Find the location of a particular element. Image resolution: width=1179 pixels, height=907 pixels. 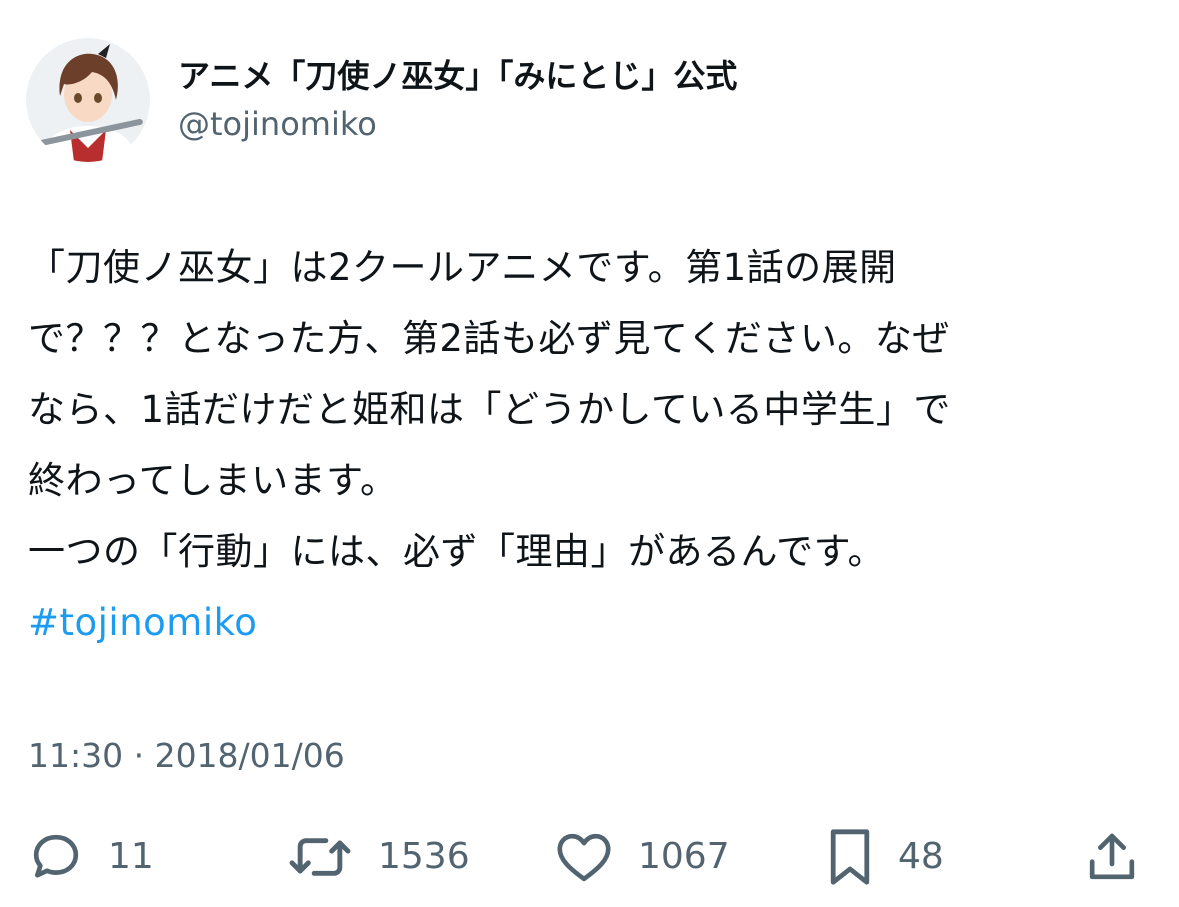

avatar is located at coordinates (88, 100).